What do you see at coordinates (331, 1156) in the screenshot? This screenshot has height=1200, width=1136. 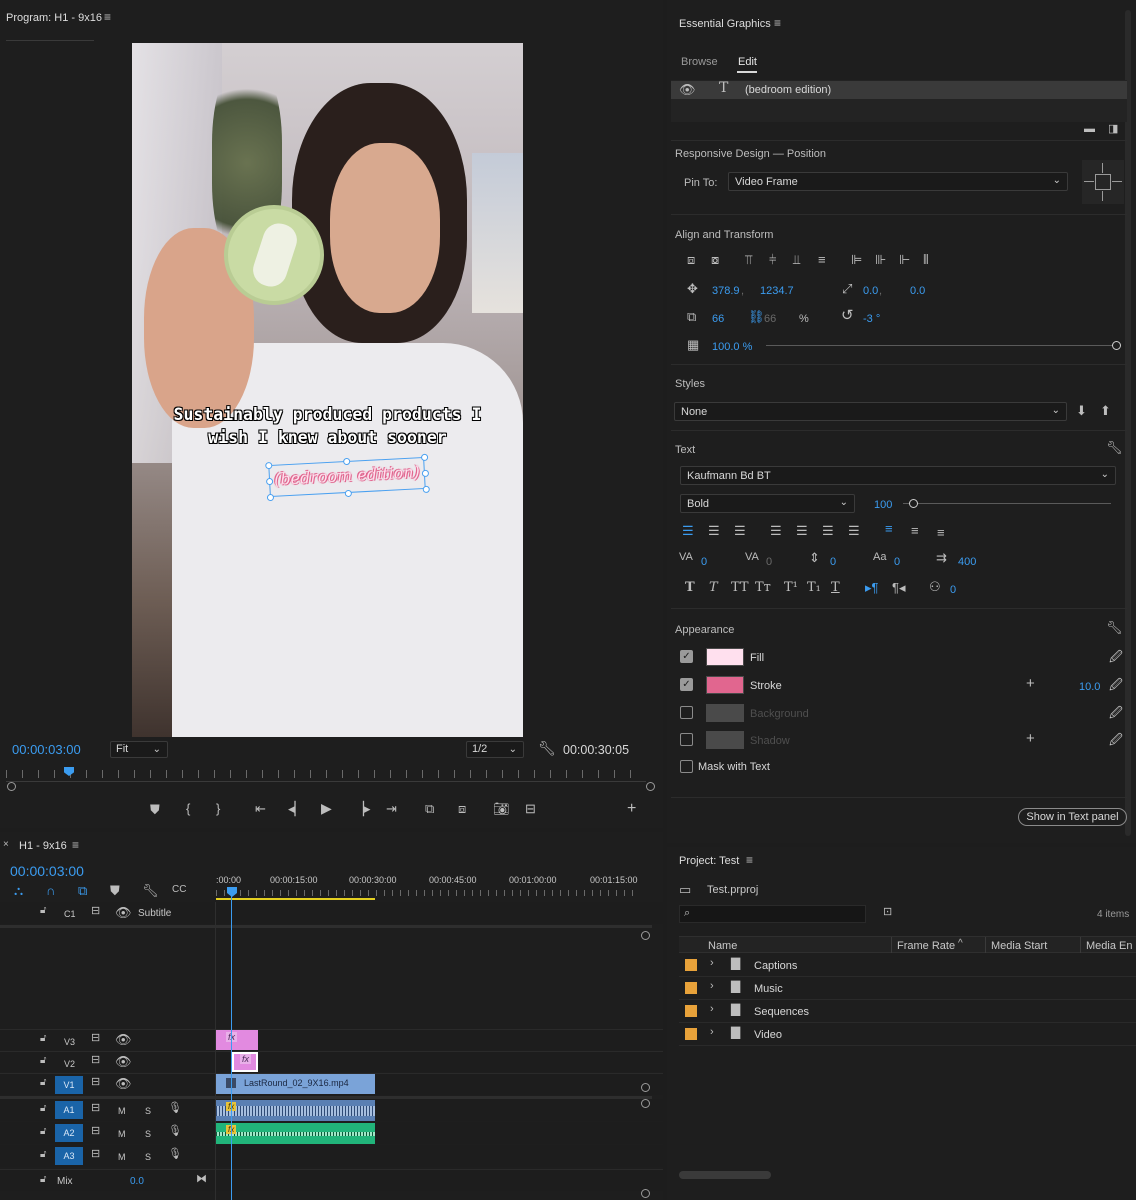 I see `audio-track-a3: 🔓︎ A3 ⊟ M S 🎙︎` at bounding box center [331, 1156].